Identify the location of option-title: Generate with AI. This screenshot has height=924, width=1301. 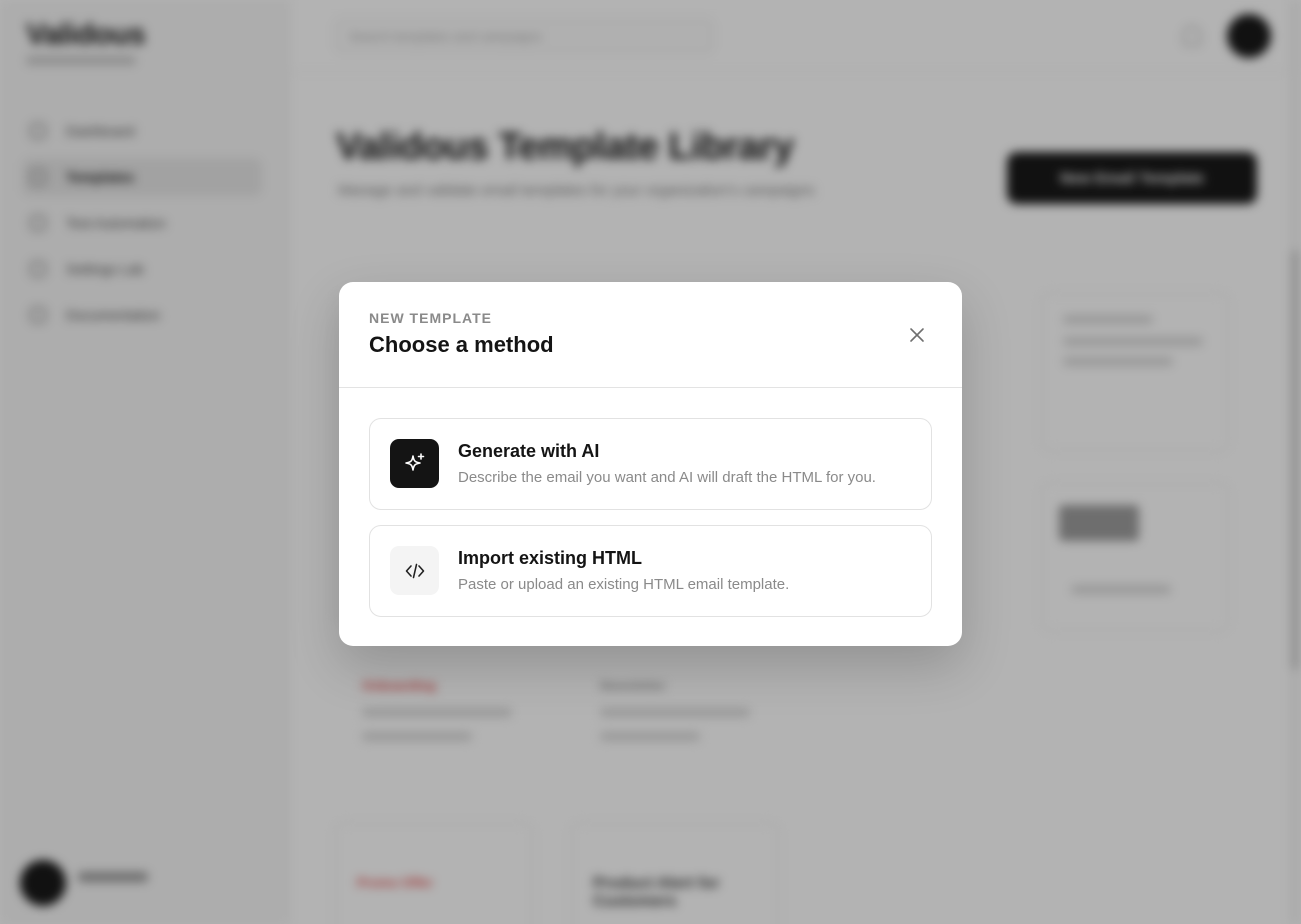
(529, 451).